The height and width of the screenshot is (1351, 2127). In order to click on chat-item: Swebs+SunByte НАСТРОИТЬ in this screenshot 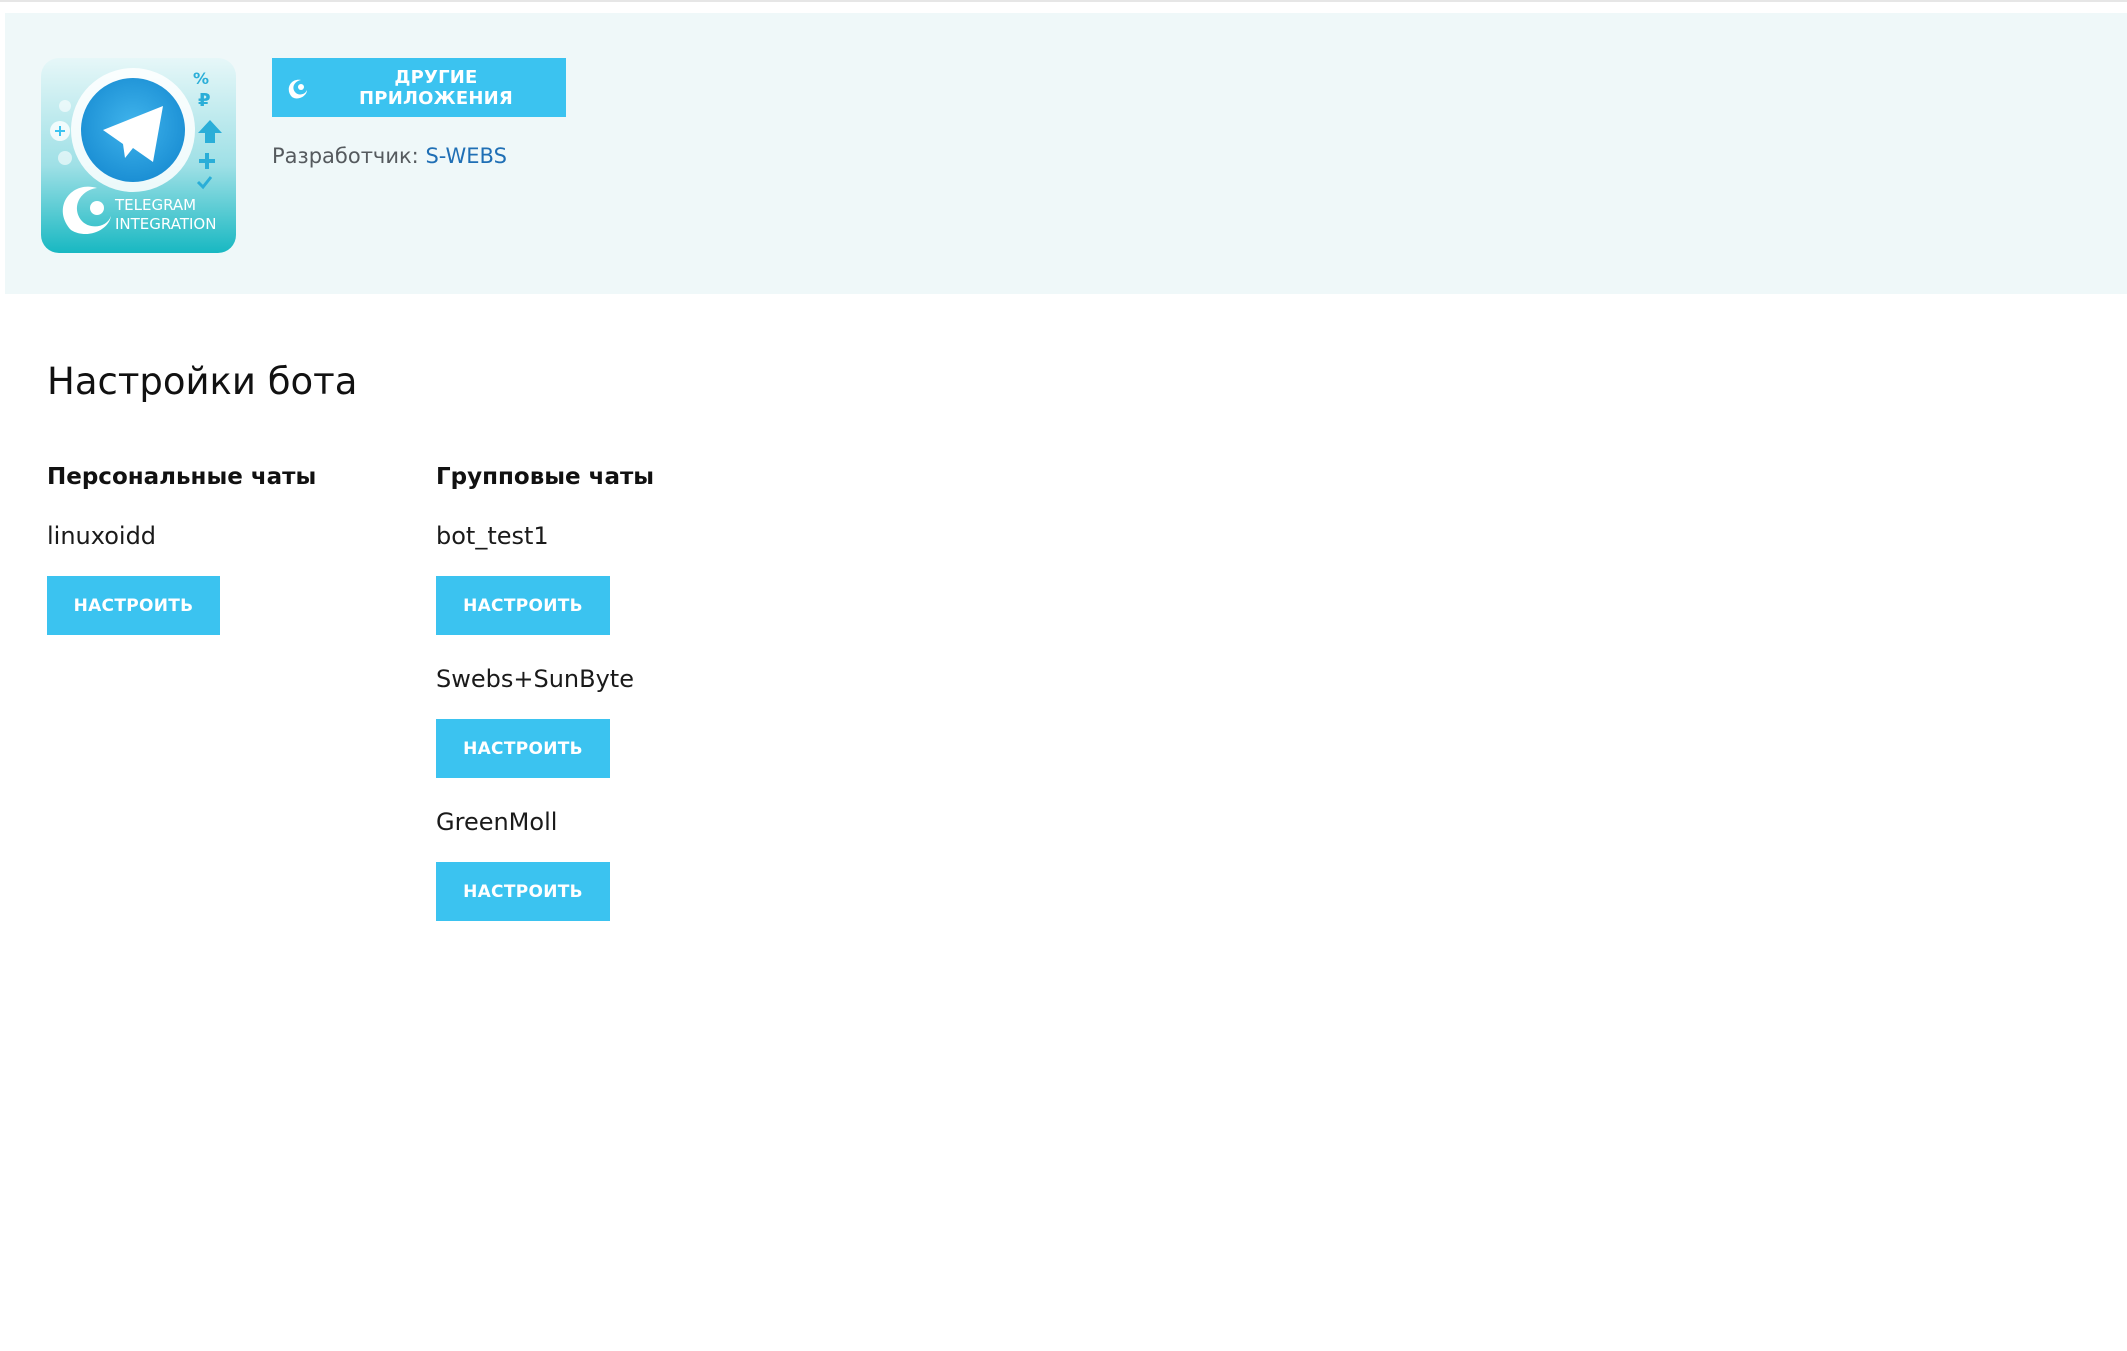, I will do `click(545, 719)`.